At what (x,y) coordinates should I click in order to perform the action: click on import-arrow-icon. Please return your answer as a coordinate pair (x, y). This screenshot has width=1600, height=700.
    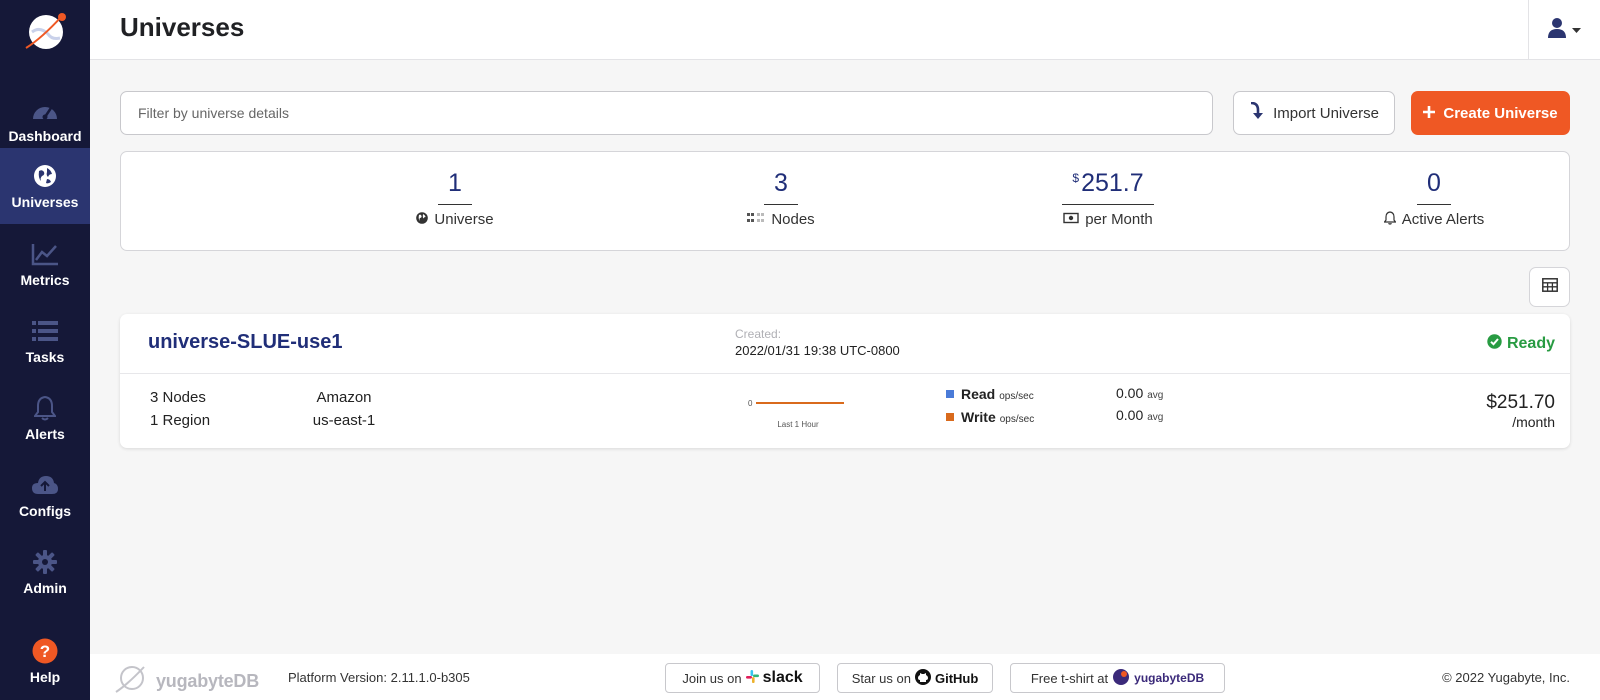
    Looking at the image, I should click on (1256, 112).